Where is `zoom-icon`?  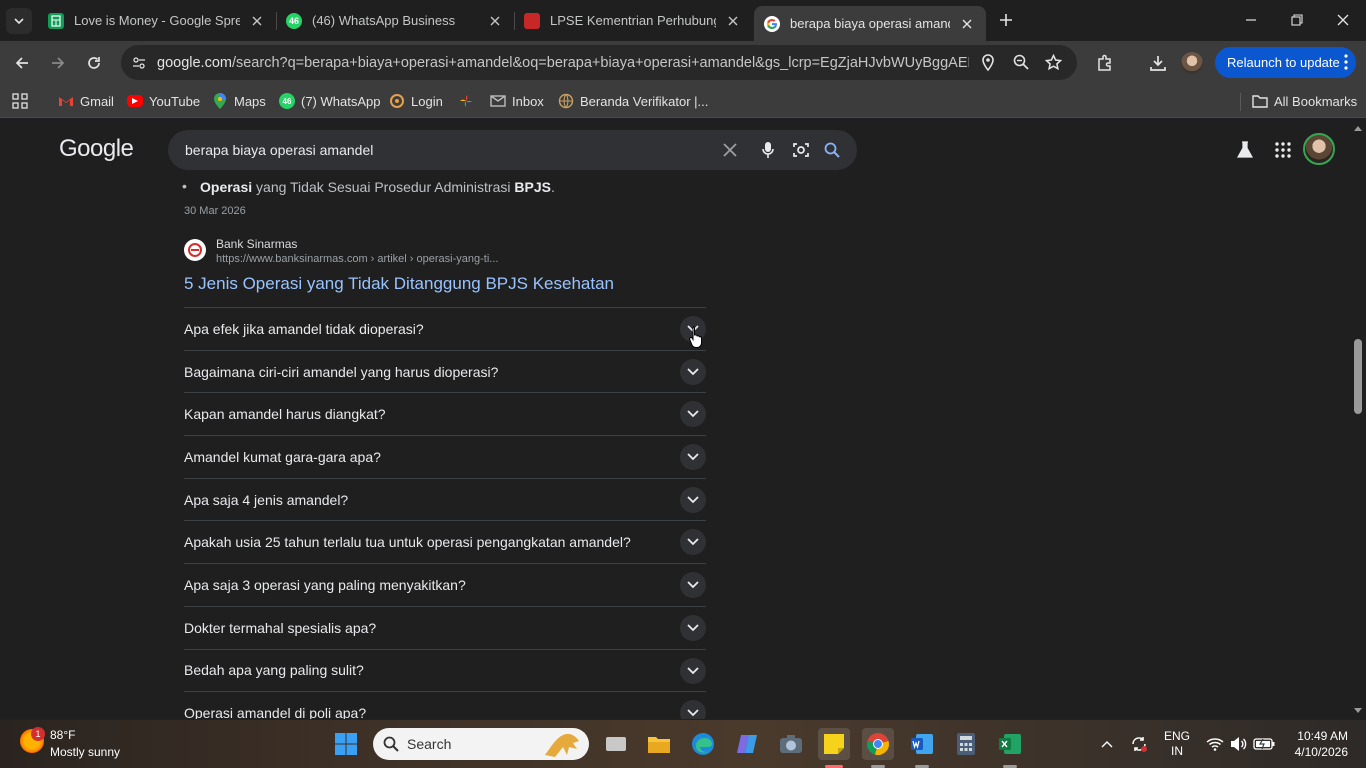
zoom-icon is located at coordinates (1021, 64).